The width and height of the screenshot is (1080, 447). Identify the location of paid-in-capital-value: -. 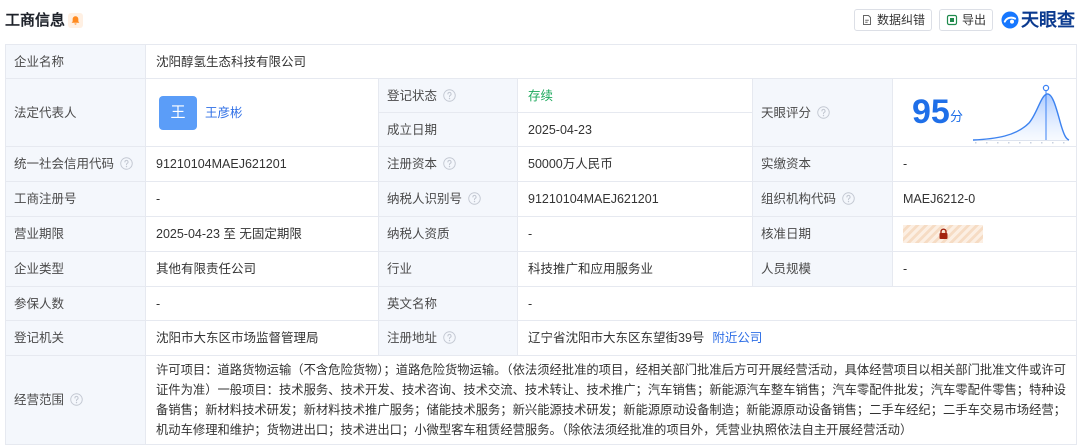
(984, 164).